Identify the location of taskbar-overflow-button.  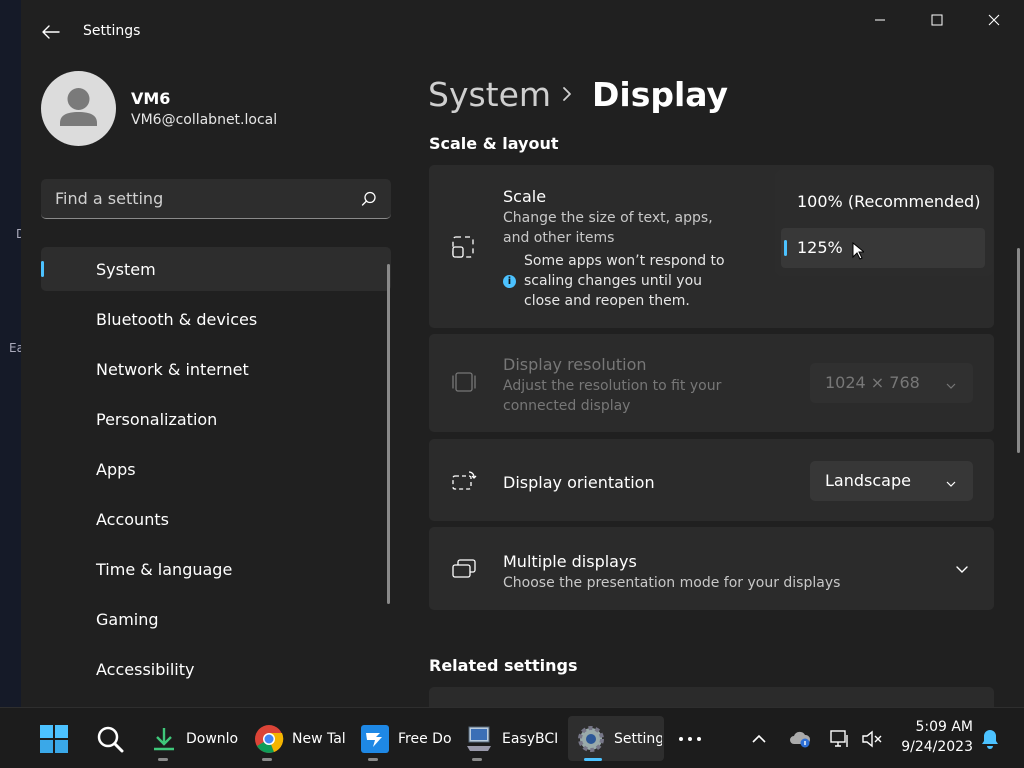
(690, 738).